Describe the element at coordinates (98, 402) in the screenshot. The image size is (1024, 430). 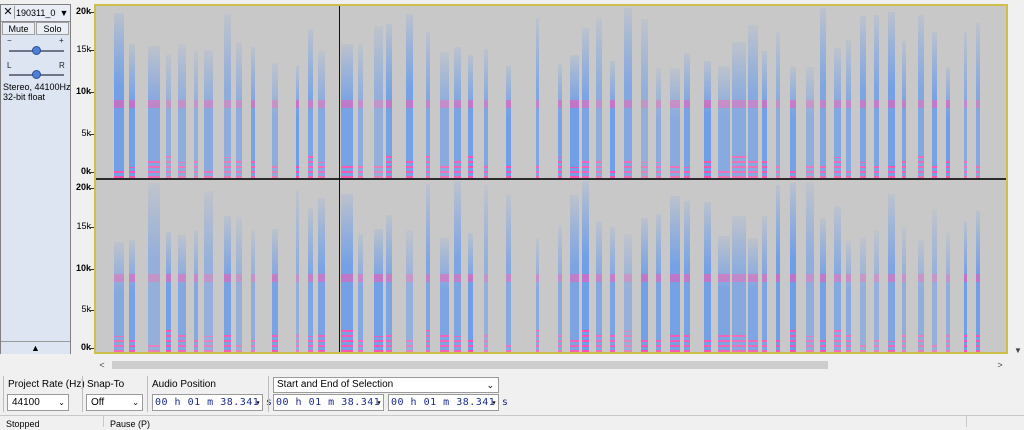
I see `snap-to-value: Off` at that location.